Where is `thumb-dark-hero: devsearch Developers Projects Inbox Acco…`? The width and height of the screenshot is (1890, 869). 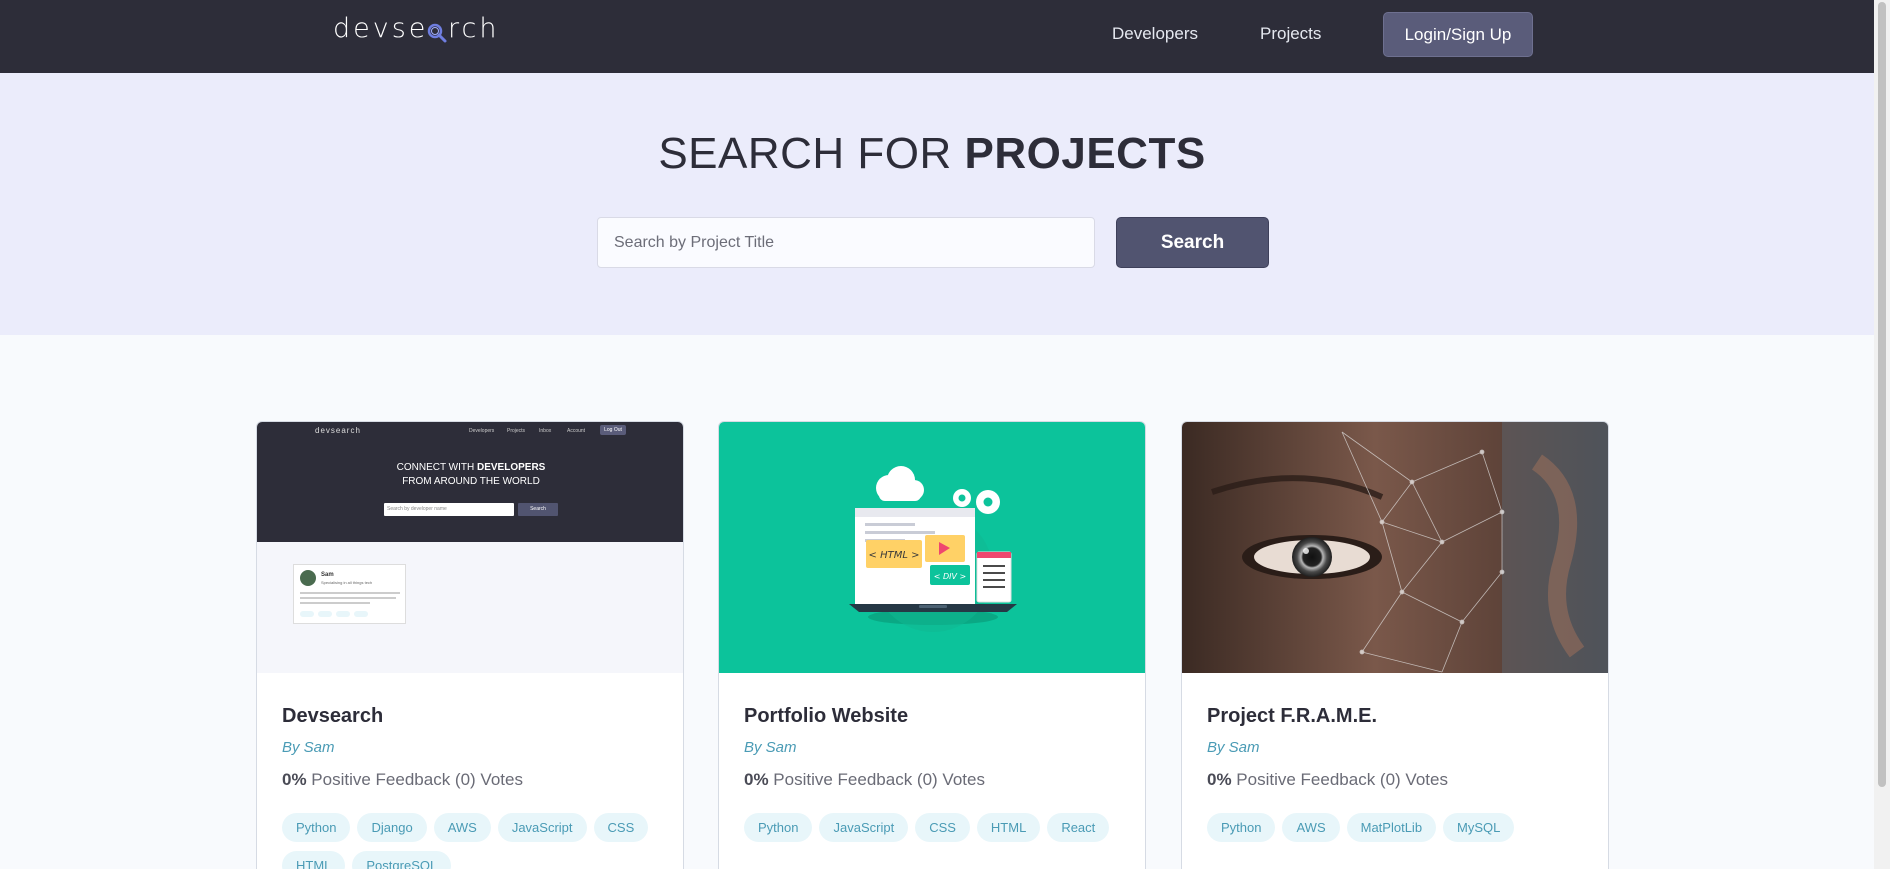
thumb-dark-hero: devsearch Developers Projects Inbox Acco… is located at coordinates (470, 482).